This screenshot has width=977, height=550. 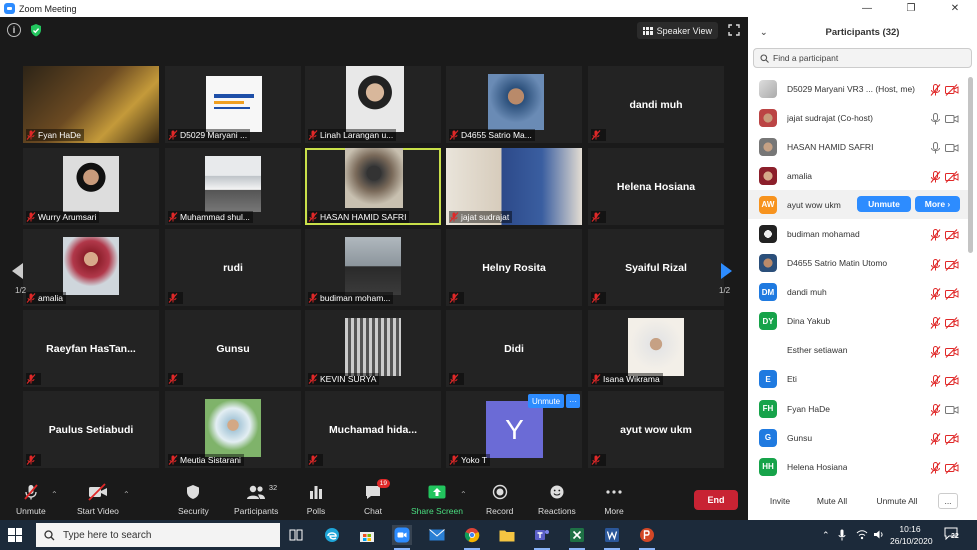 What do you see at coordinates (859, 437) in the screenshot?
I see `participant-row: G Gunsu` at bounding box center [859, 437].